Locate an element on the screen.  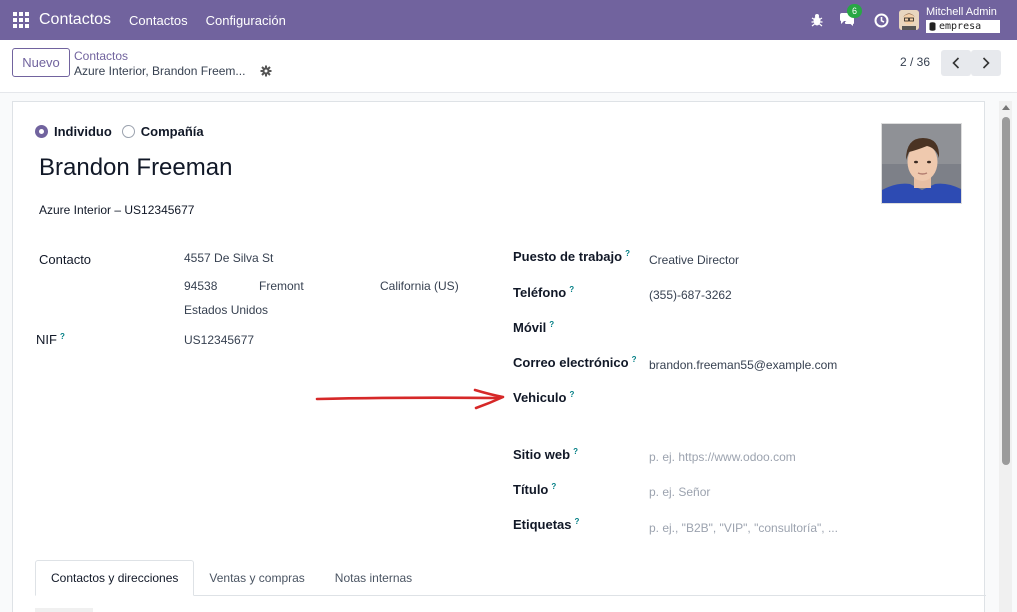
gear-icon is located at coordinates (266, 71).